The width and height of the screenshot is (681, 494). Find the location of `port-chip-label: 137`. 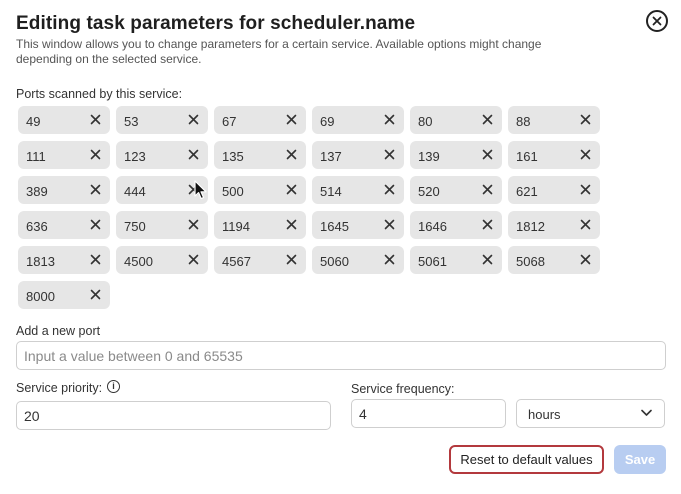

port-chip-label: 137 is located at coordinates (331, 156).